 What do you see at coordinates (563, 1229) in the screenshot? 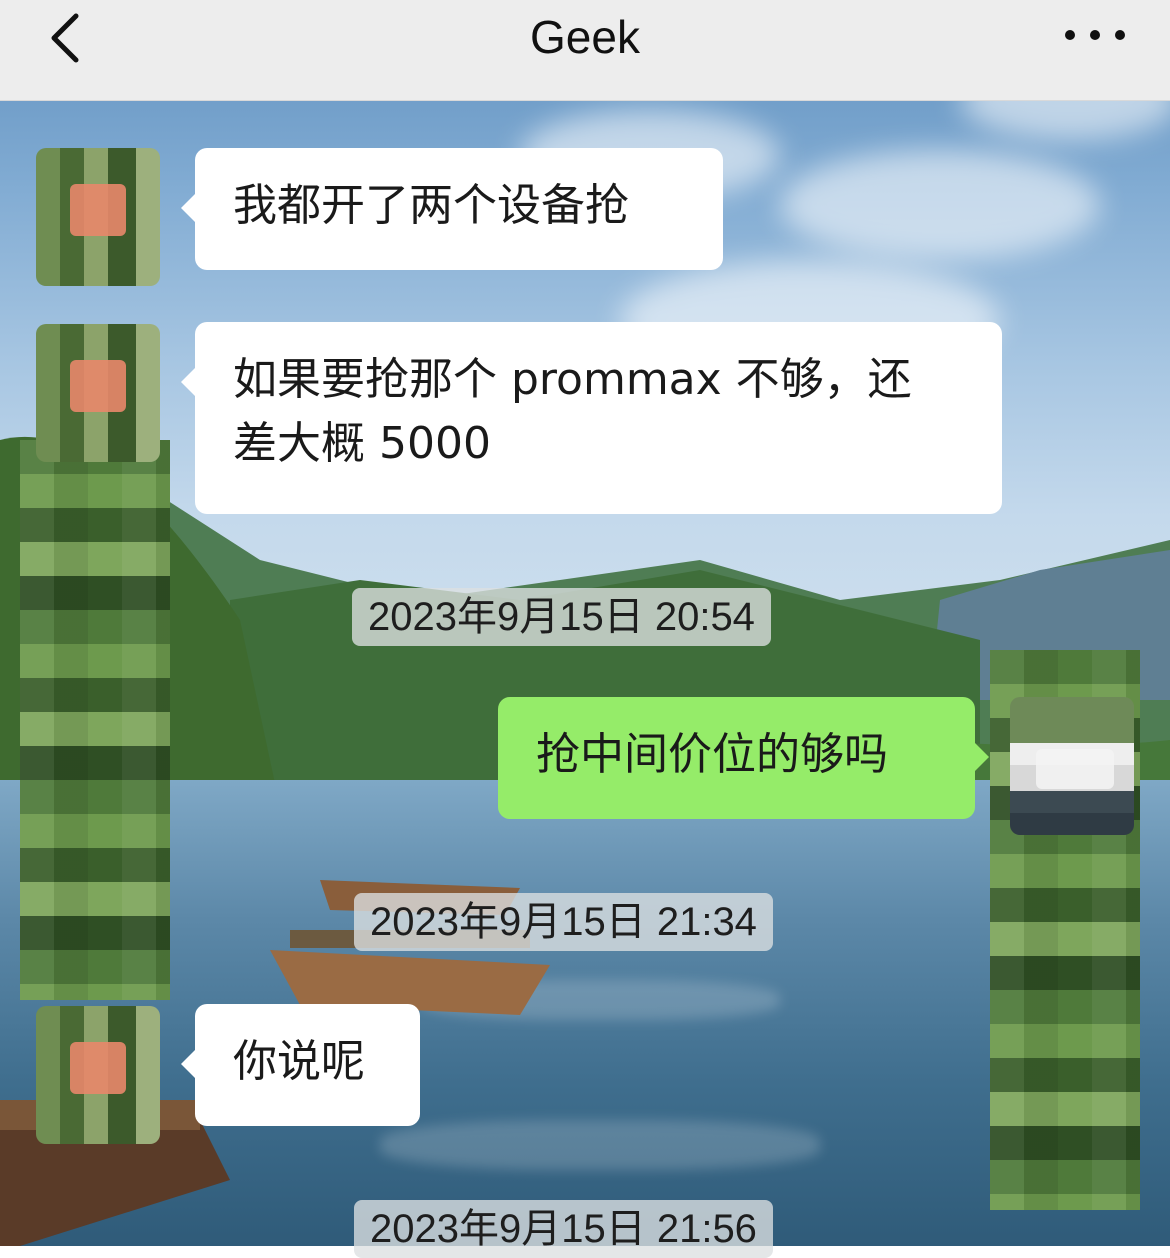
I see `timestamp: 2023年9月15日 21:56` at bounding box center [563, 1229].